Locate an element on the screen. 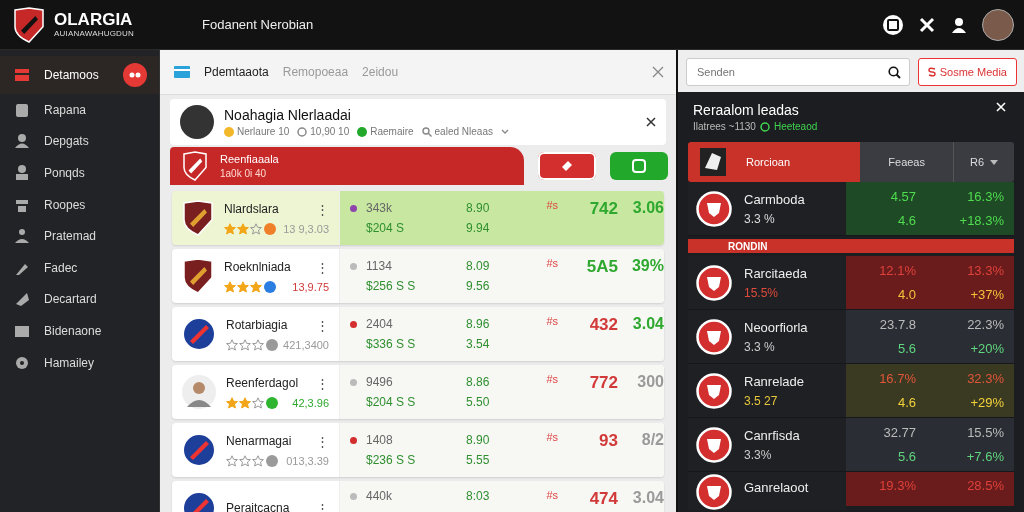 The image size is (1024, 512). stat-value: 4.0 is located at coordinates (906, 294).